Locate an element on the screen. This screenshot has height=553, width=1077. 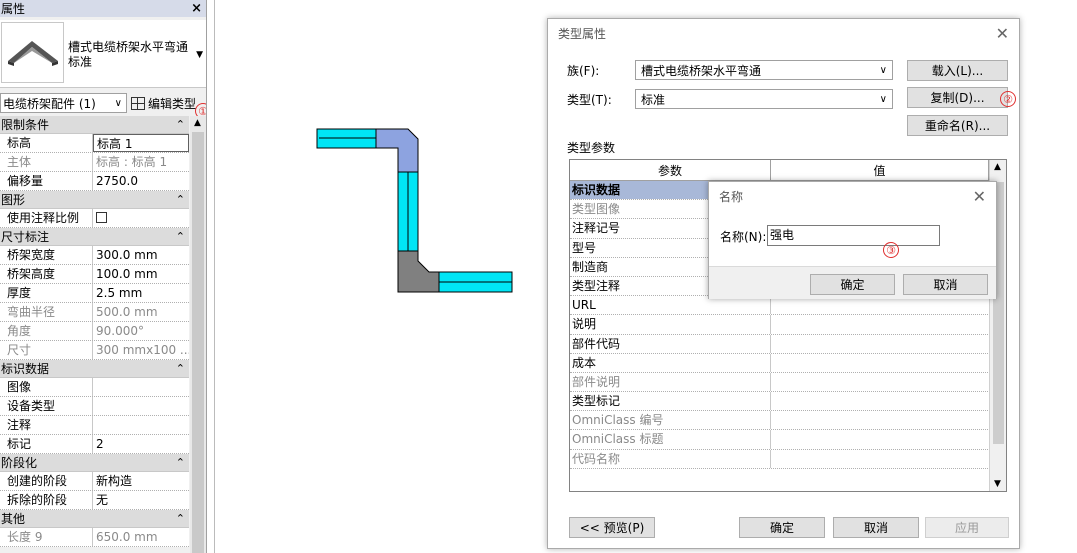
property-group-header: 其他 ⌃ is located at coordinates (94, 519).